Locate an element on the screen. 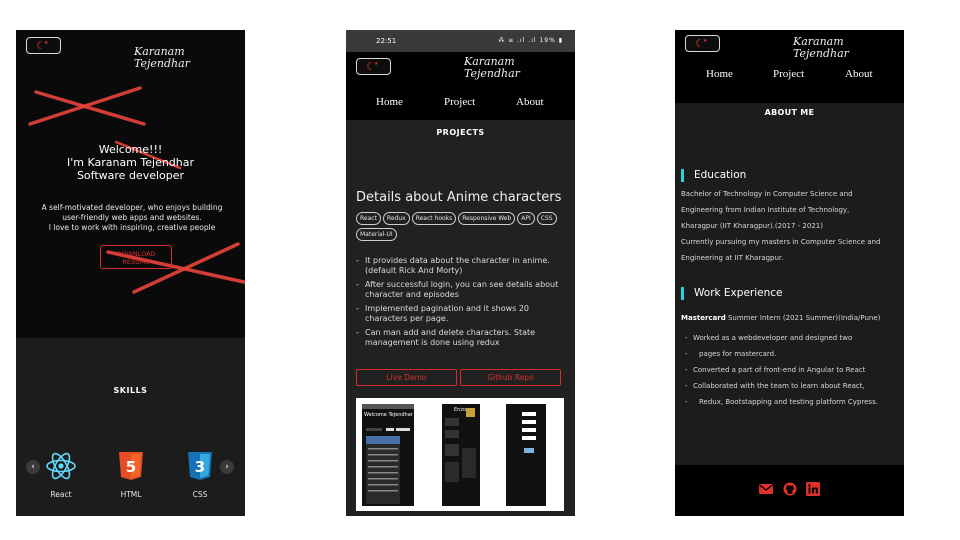  status-icons: ⁂ ≡ .ıl .ıl 19% ▮ is located at coordinates (530, 40).